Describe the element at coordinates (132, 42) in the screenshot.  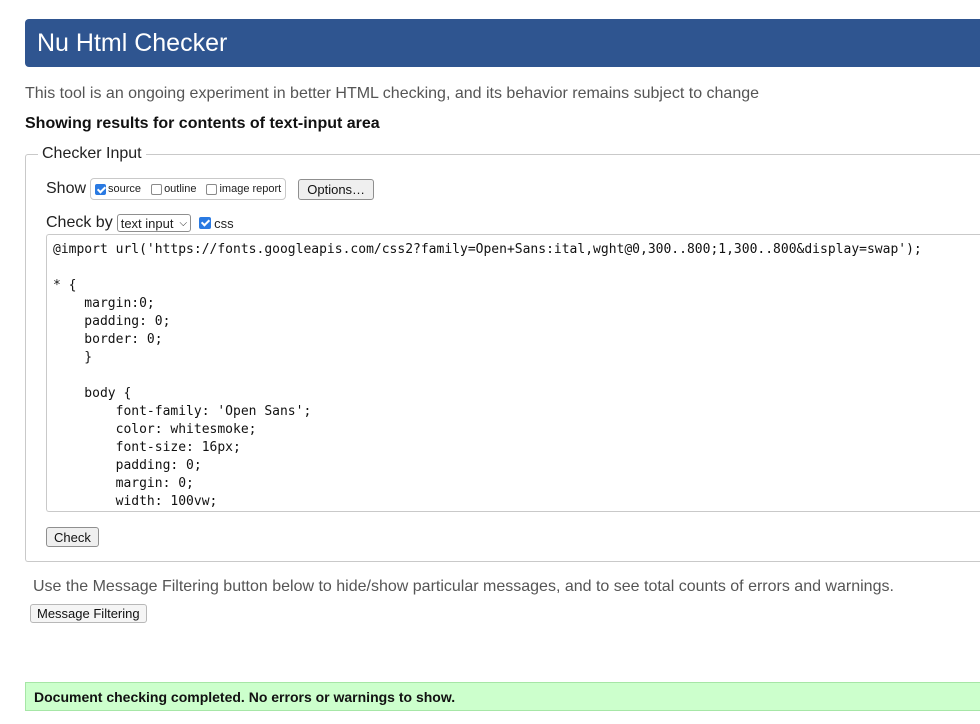
I see `page-title: Nu Html Checker` at that location.